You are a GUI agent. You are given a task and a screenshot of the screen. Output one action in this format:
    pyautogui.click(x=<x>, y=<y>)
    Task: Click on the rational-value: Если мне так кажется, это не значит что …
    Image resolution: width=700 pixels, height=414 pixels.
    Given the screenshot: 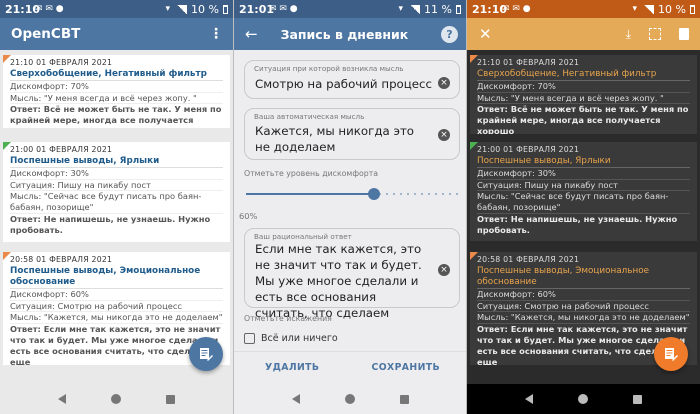 What is the action you would take?
    pyautogui.click(x=338, y=281)
    